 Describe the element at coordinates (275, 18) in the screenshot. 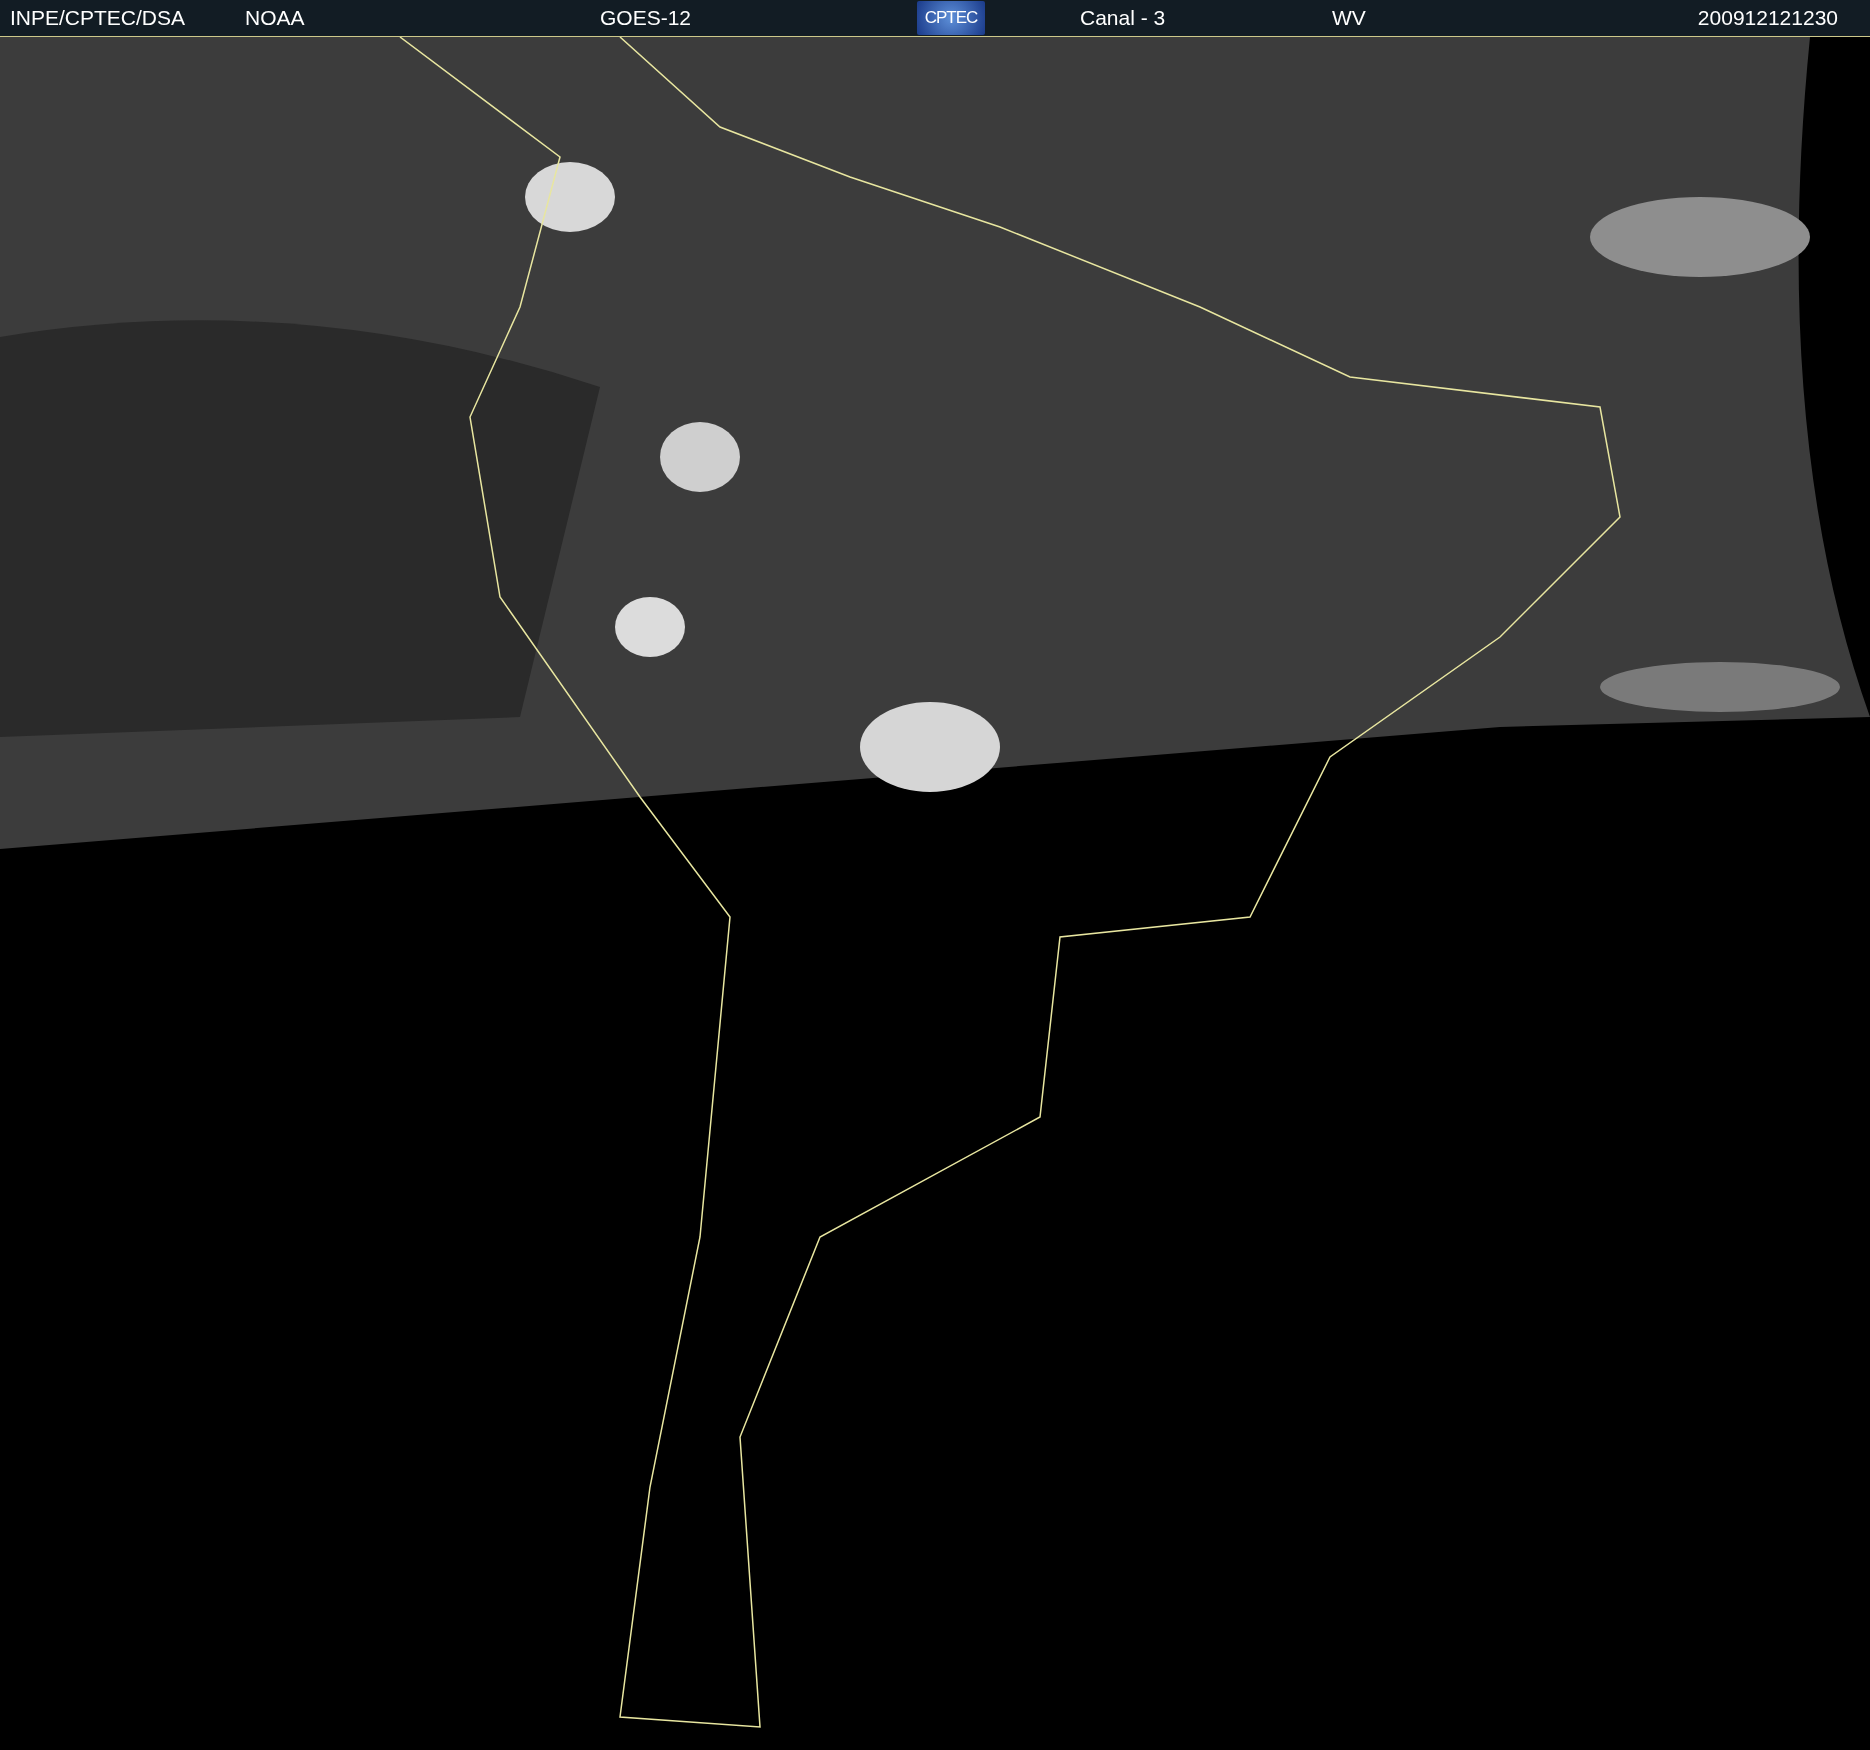

I see `agency-label: NOAA` at that location.